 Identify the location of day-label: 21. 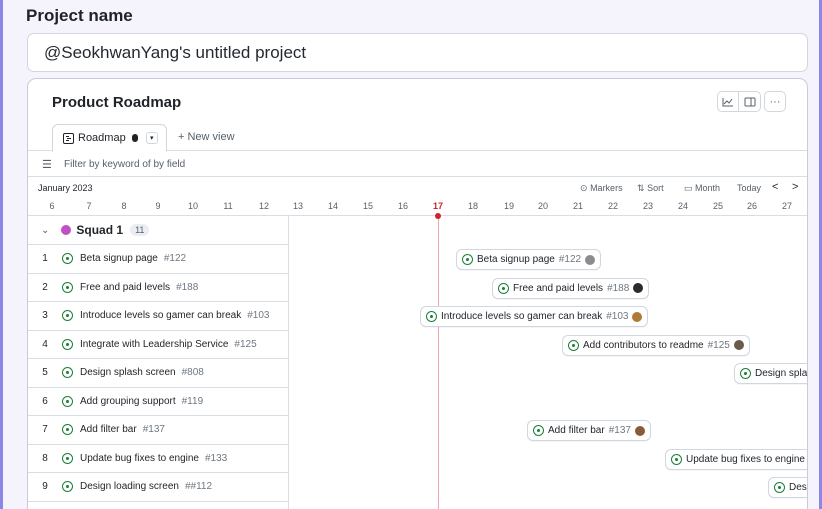
(577, 206).